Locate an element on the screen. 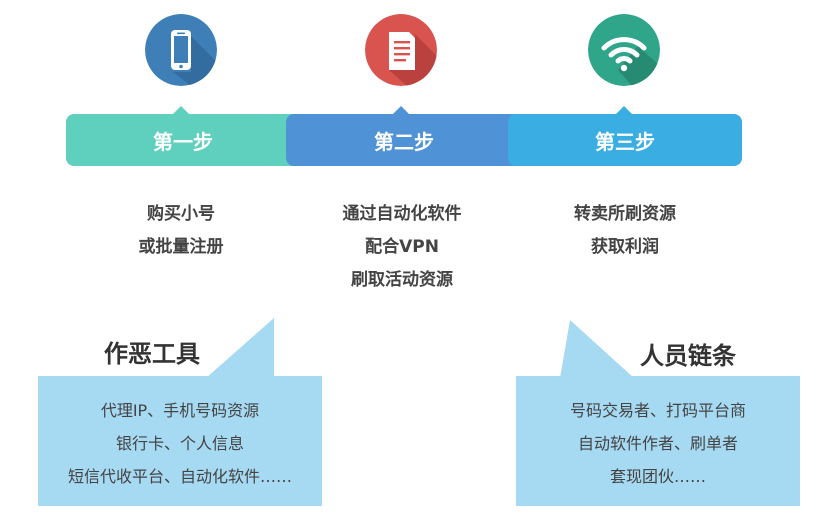  step-2-line-1: 通过自动化软件 is located at coordinates (402, 214).